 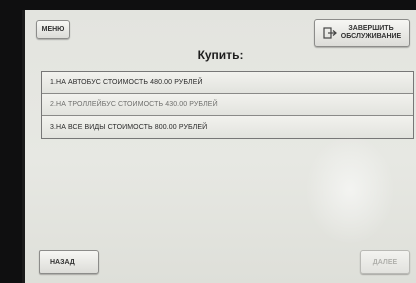 I want to click on next-button-label: ДАЛЕЕ, so click(x=385, y=262).